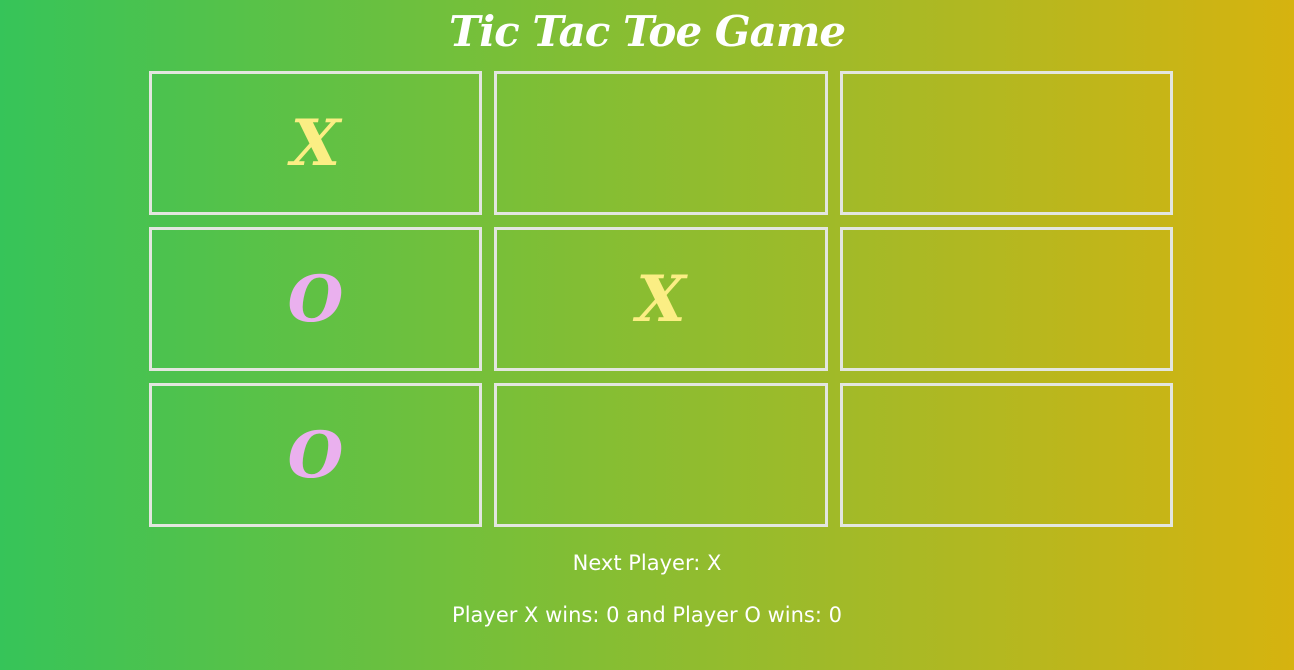 The width and height of the screenshot is (1294, 670). What do you see at coordinates (647, 563) in the screenshot?
I see `next-player-status: Next Player: X` at bounding box center [647, 563].